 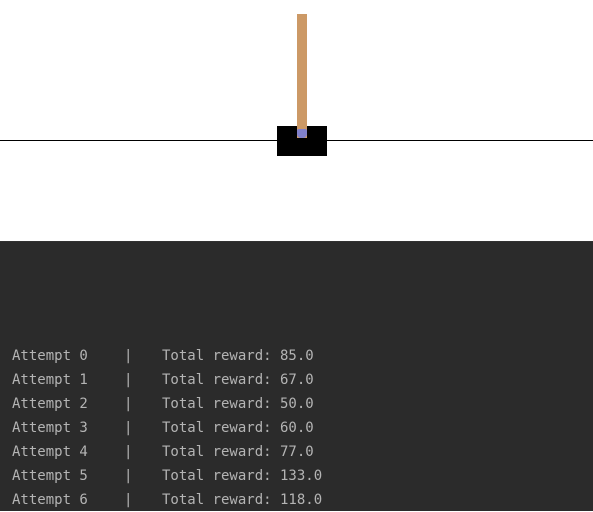 I want to click on log-line: Attempt 3 | Total reward: 60.0, so click(x=167, y=428).